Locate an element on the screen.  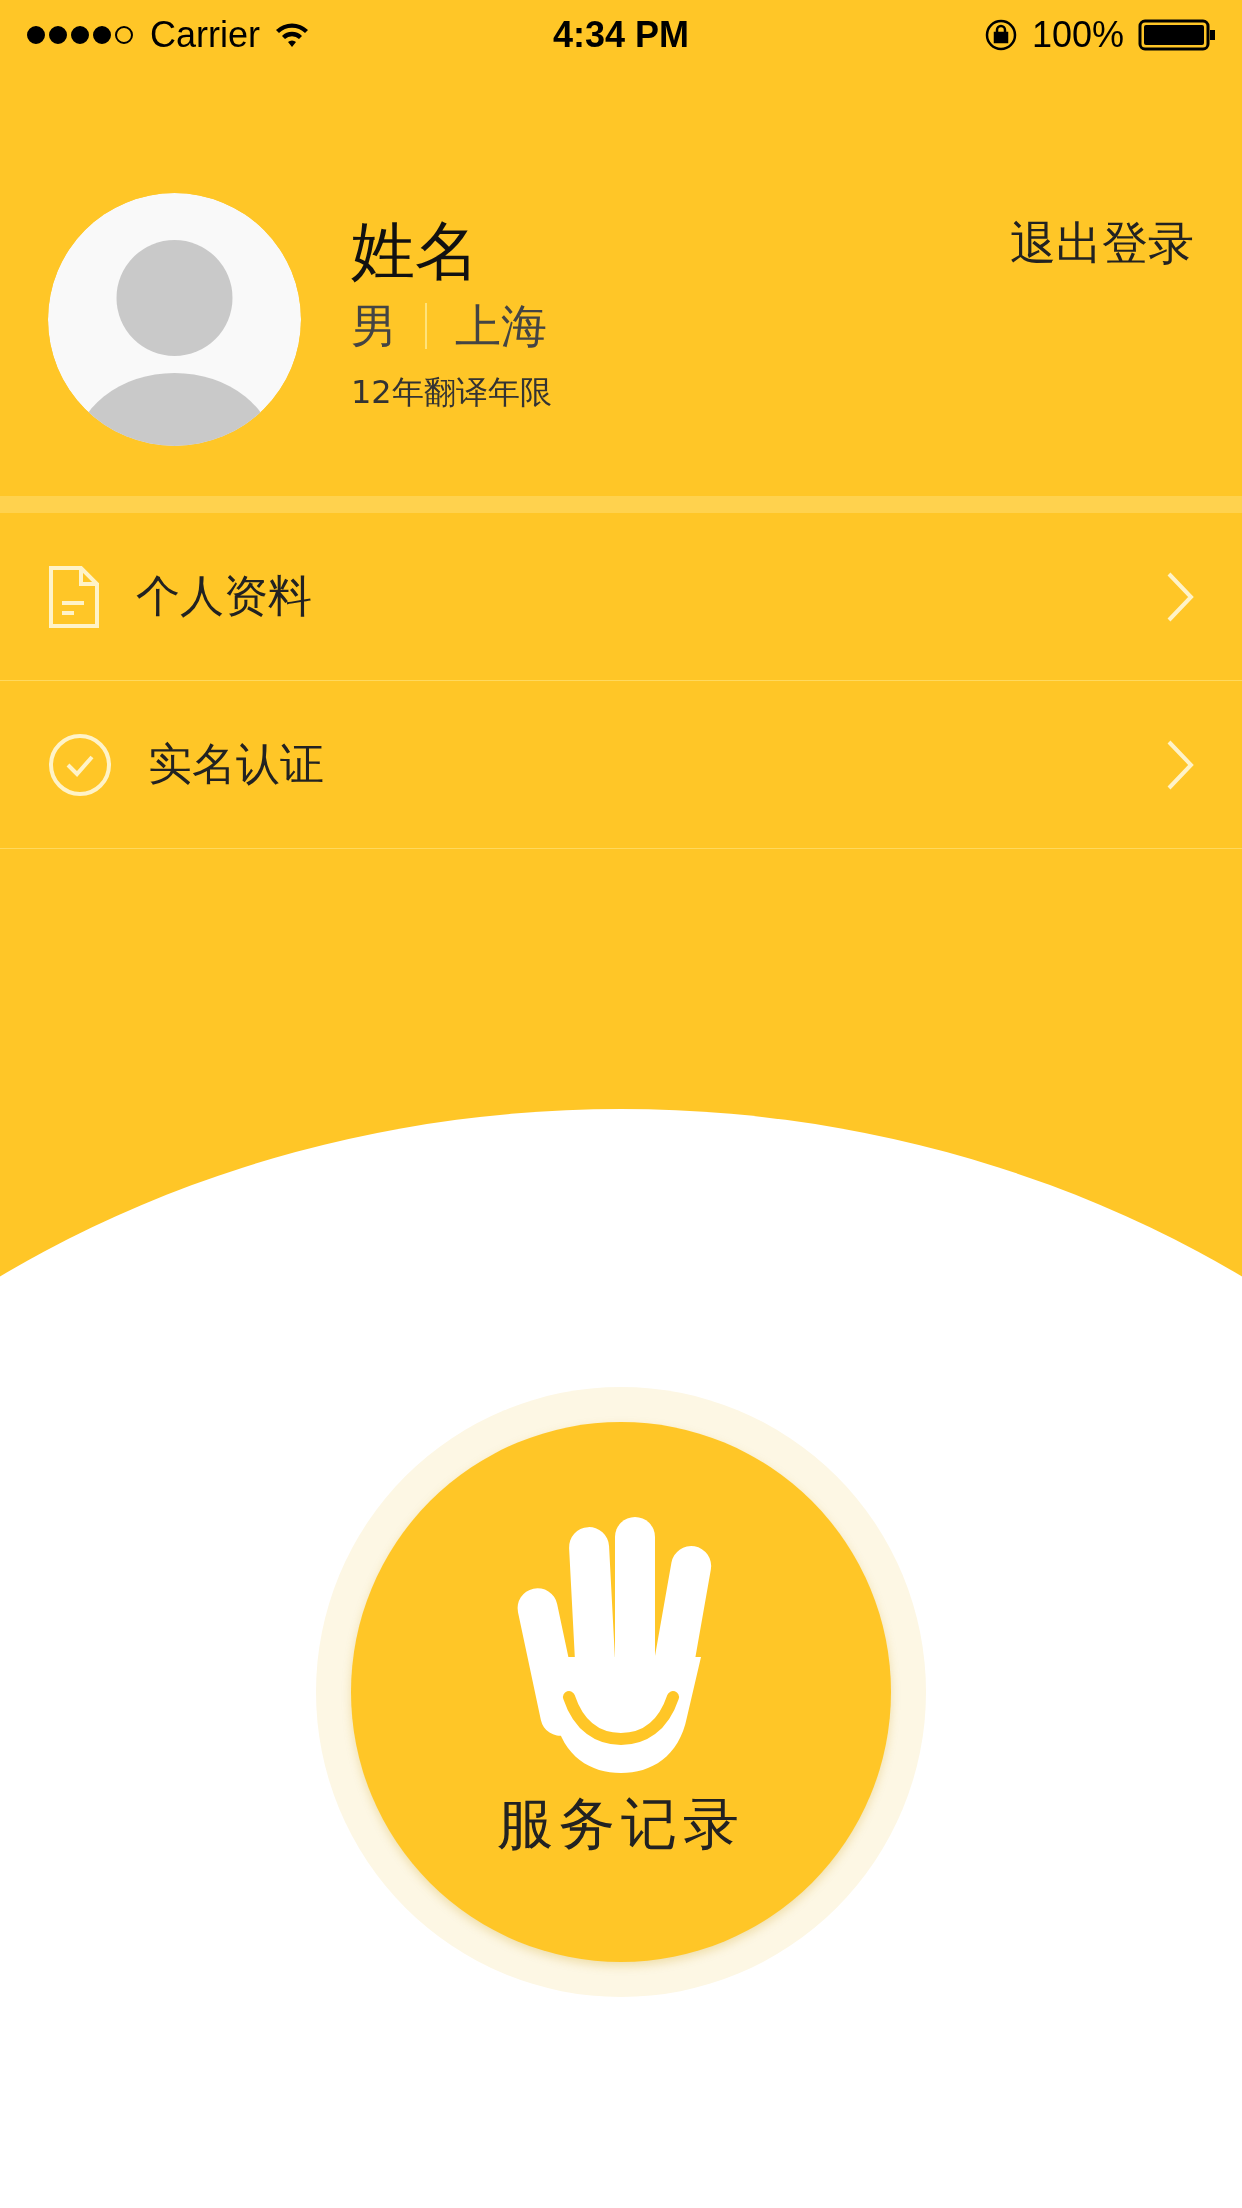
document-icon is located at coordinates (74, 596).